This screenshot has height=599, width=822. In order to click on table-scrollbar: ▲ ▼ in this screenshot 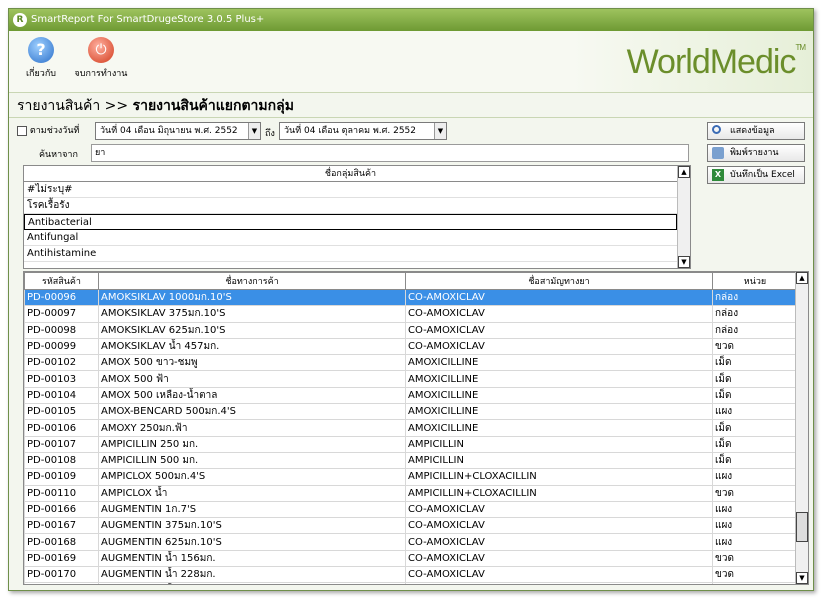, I will do `click(801, 428)`.